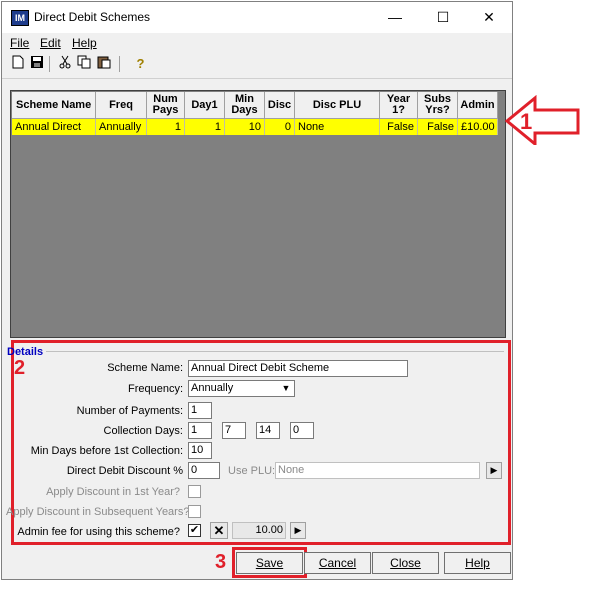 This screenshot has height=590, width=599. What do you see at coordinates (98, 512) in the screenshot?
I see `apply-subsequent-label: Apply Discount in Subsequent Years?` at bounding box center [98, 512].